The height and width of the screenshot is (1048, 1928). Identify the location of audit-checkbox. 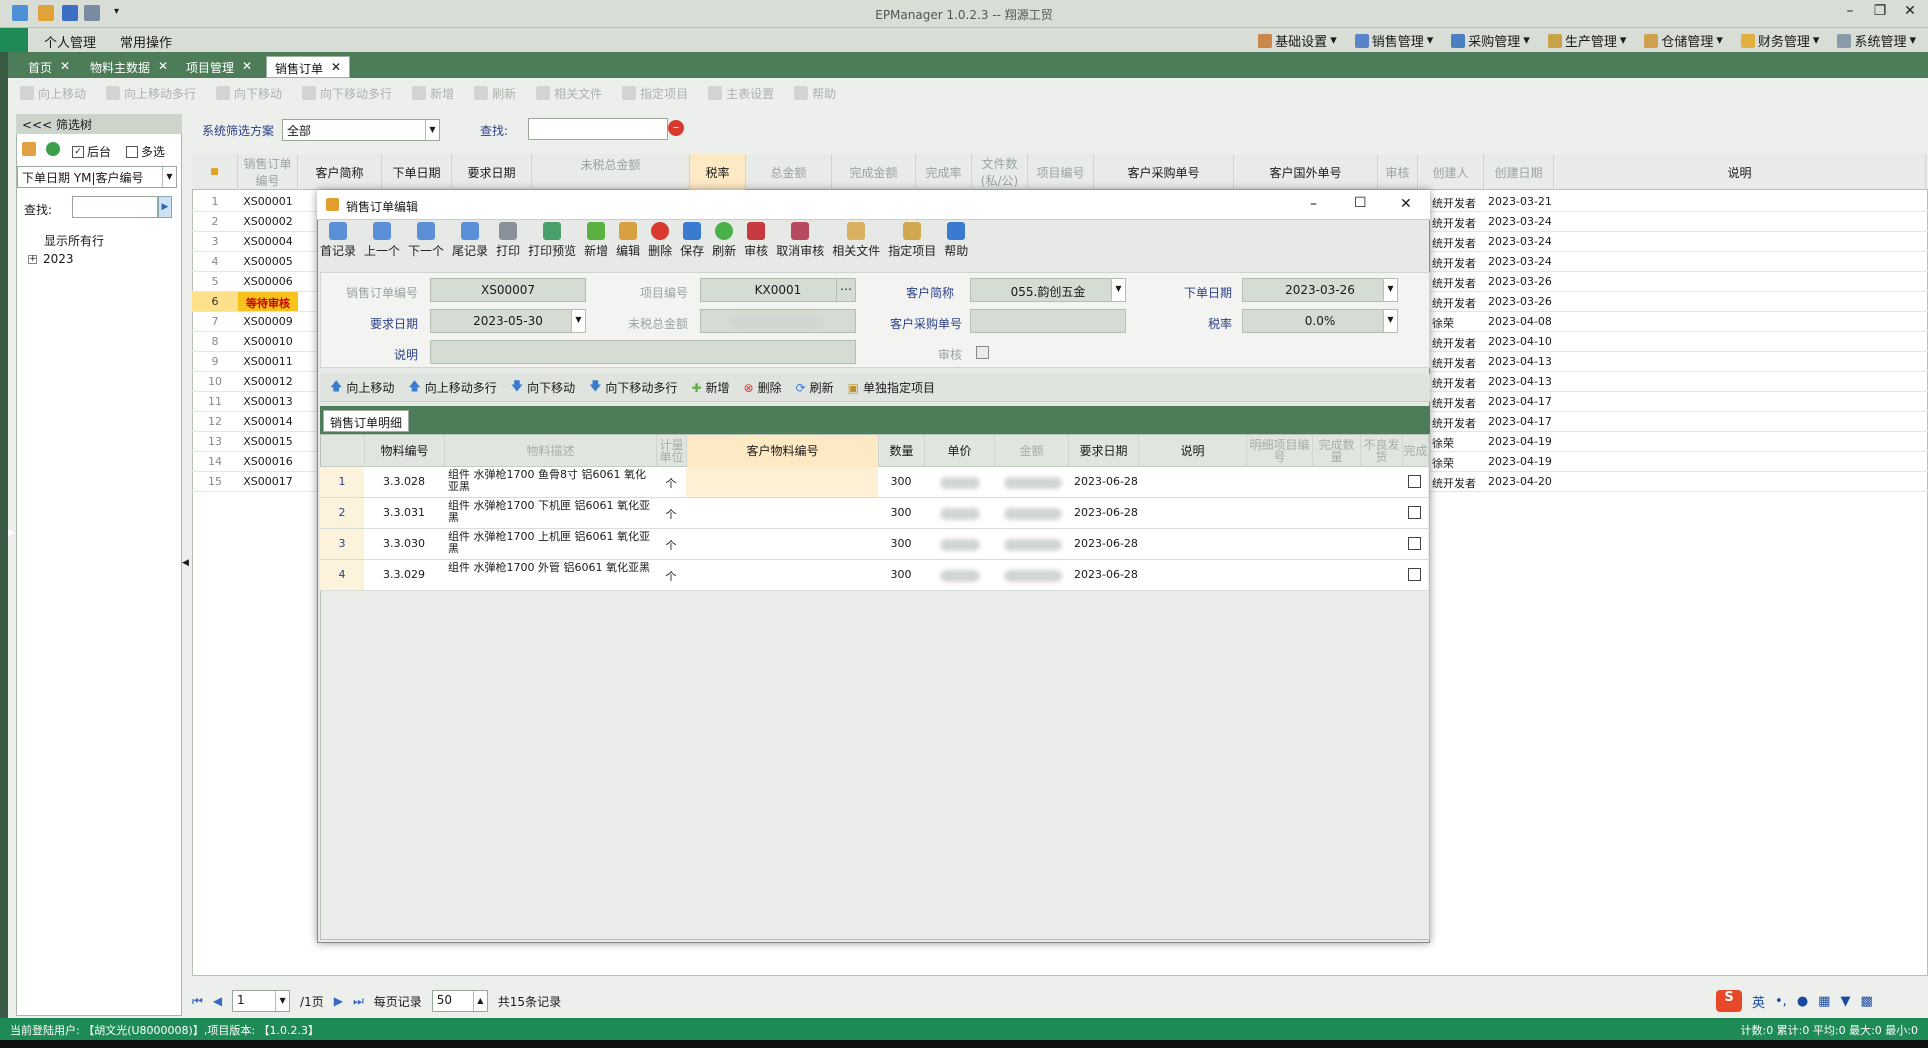
(982, 352).